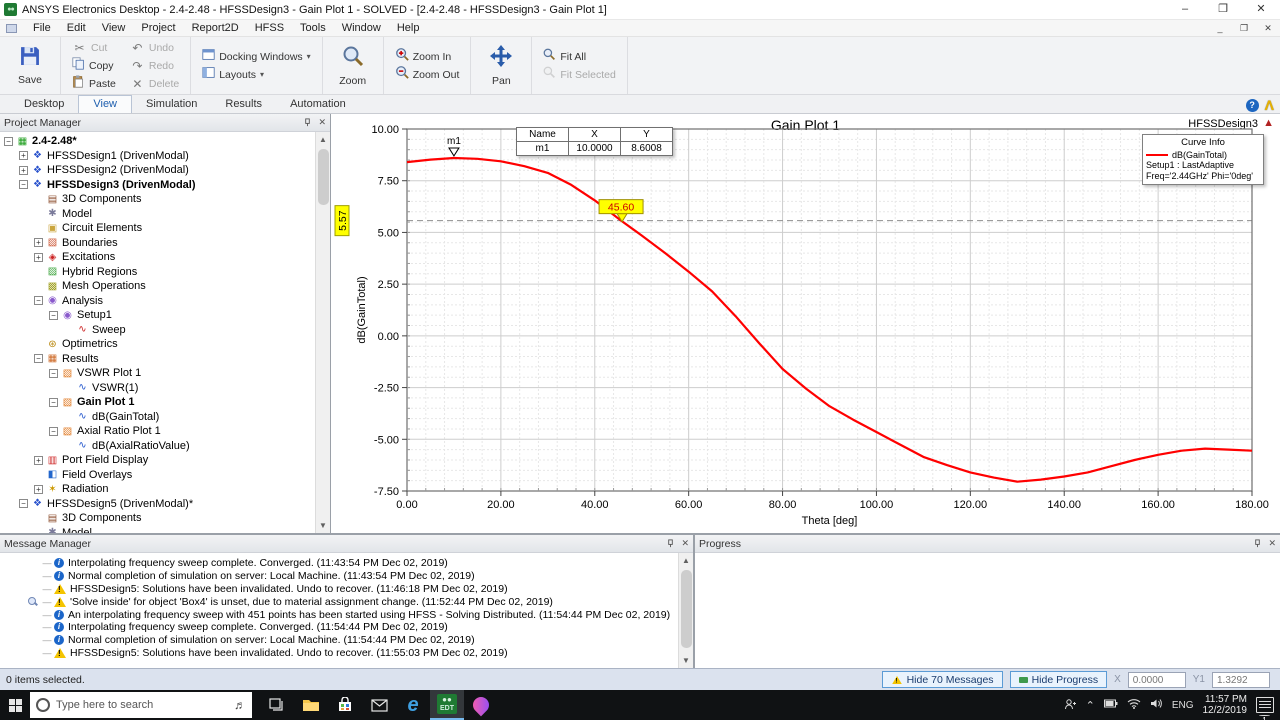  What do you see at coordinates (157, 272) in the screenshot?
I see `tree-item: ▨ Hybrid Regions` at bounding box center [157, 272].